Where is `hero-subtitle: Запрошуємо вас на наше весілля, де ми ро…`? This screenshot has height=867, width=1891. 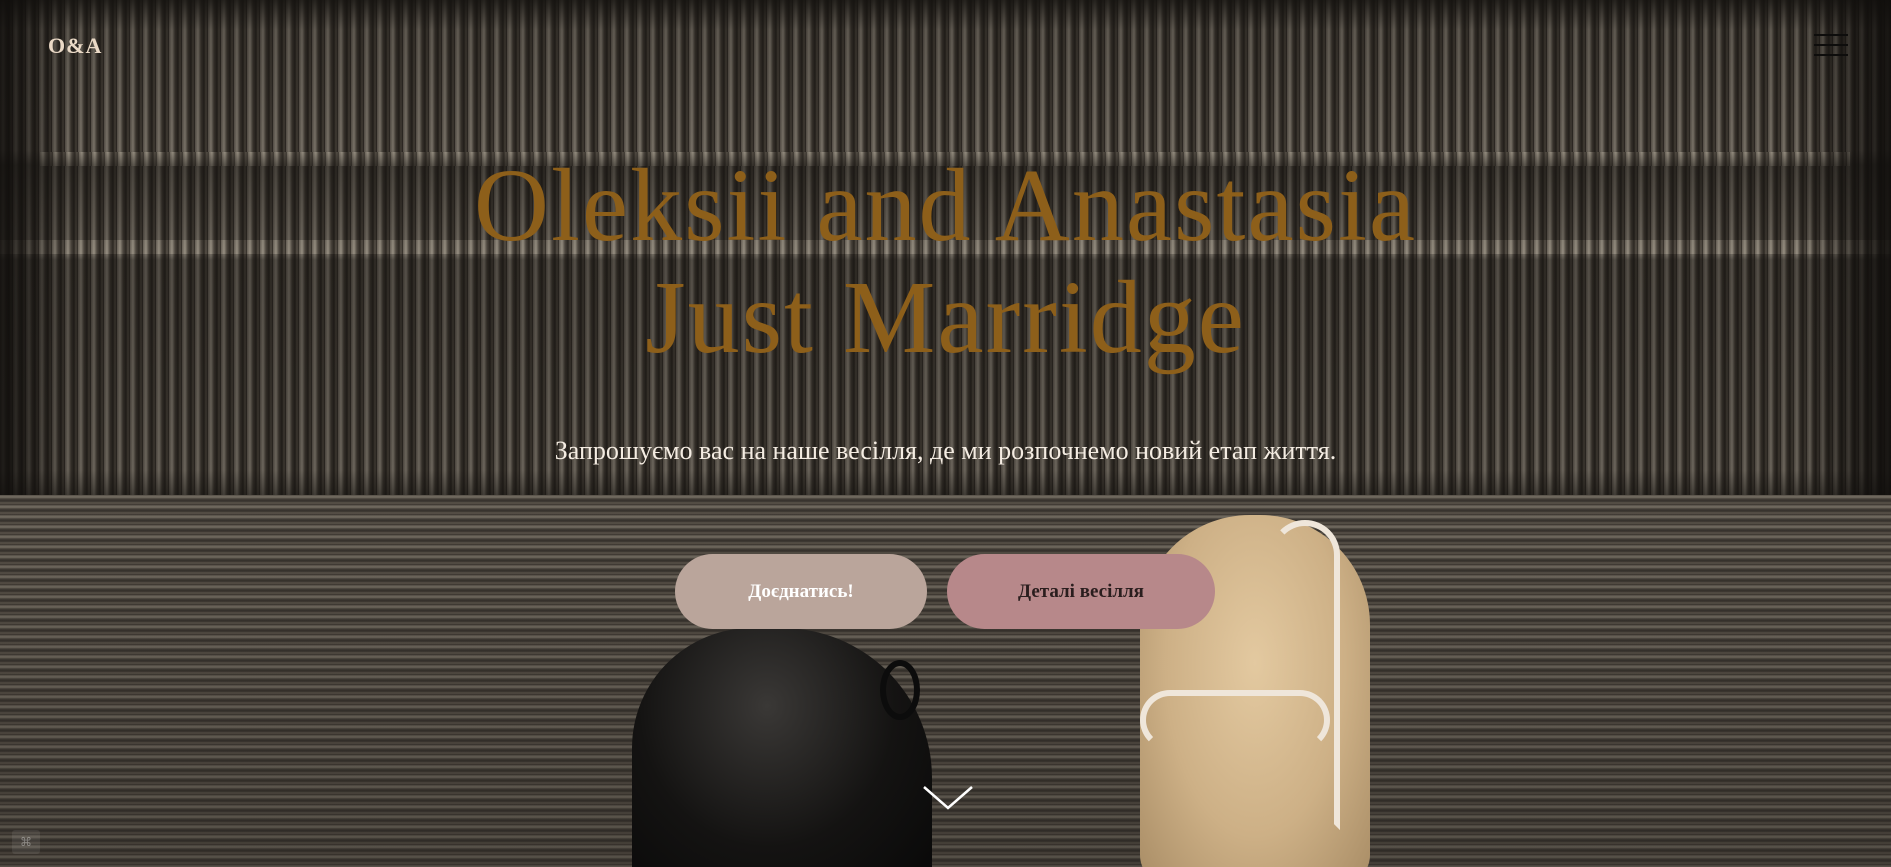
hero-subtitle: Запрошуємо вас на наше весілля, де ми ро… is located at coordinates (945, 450).